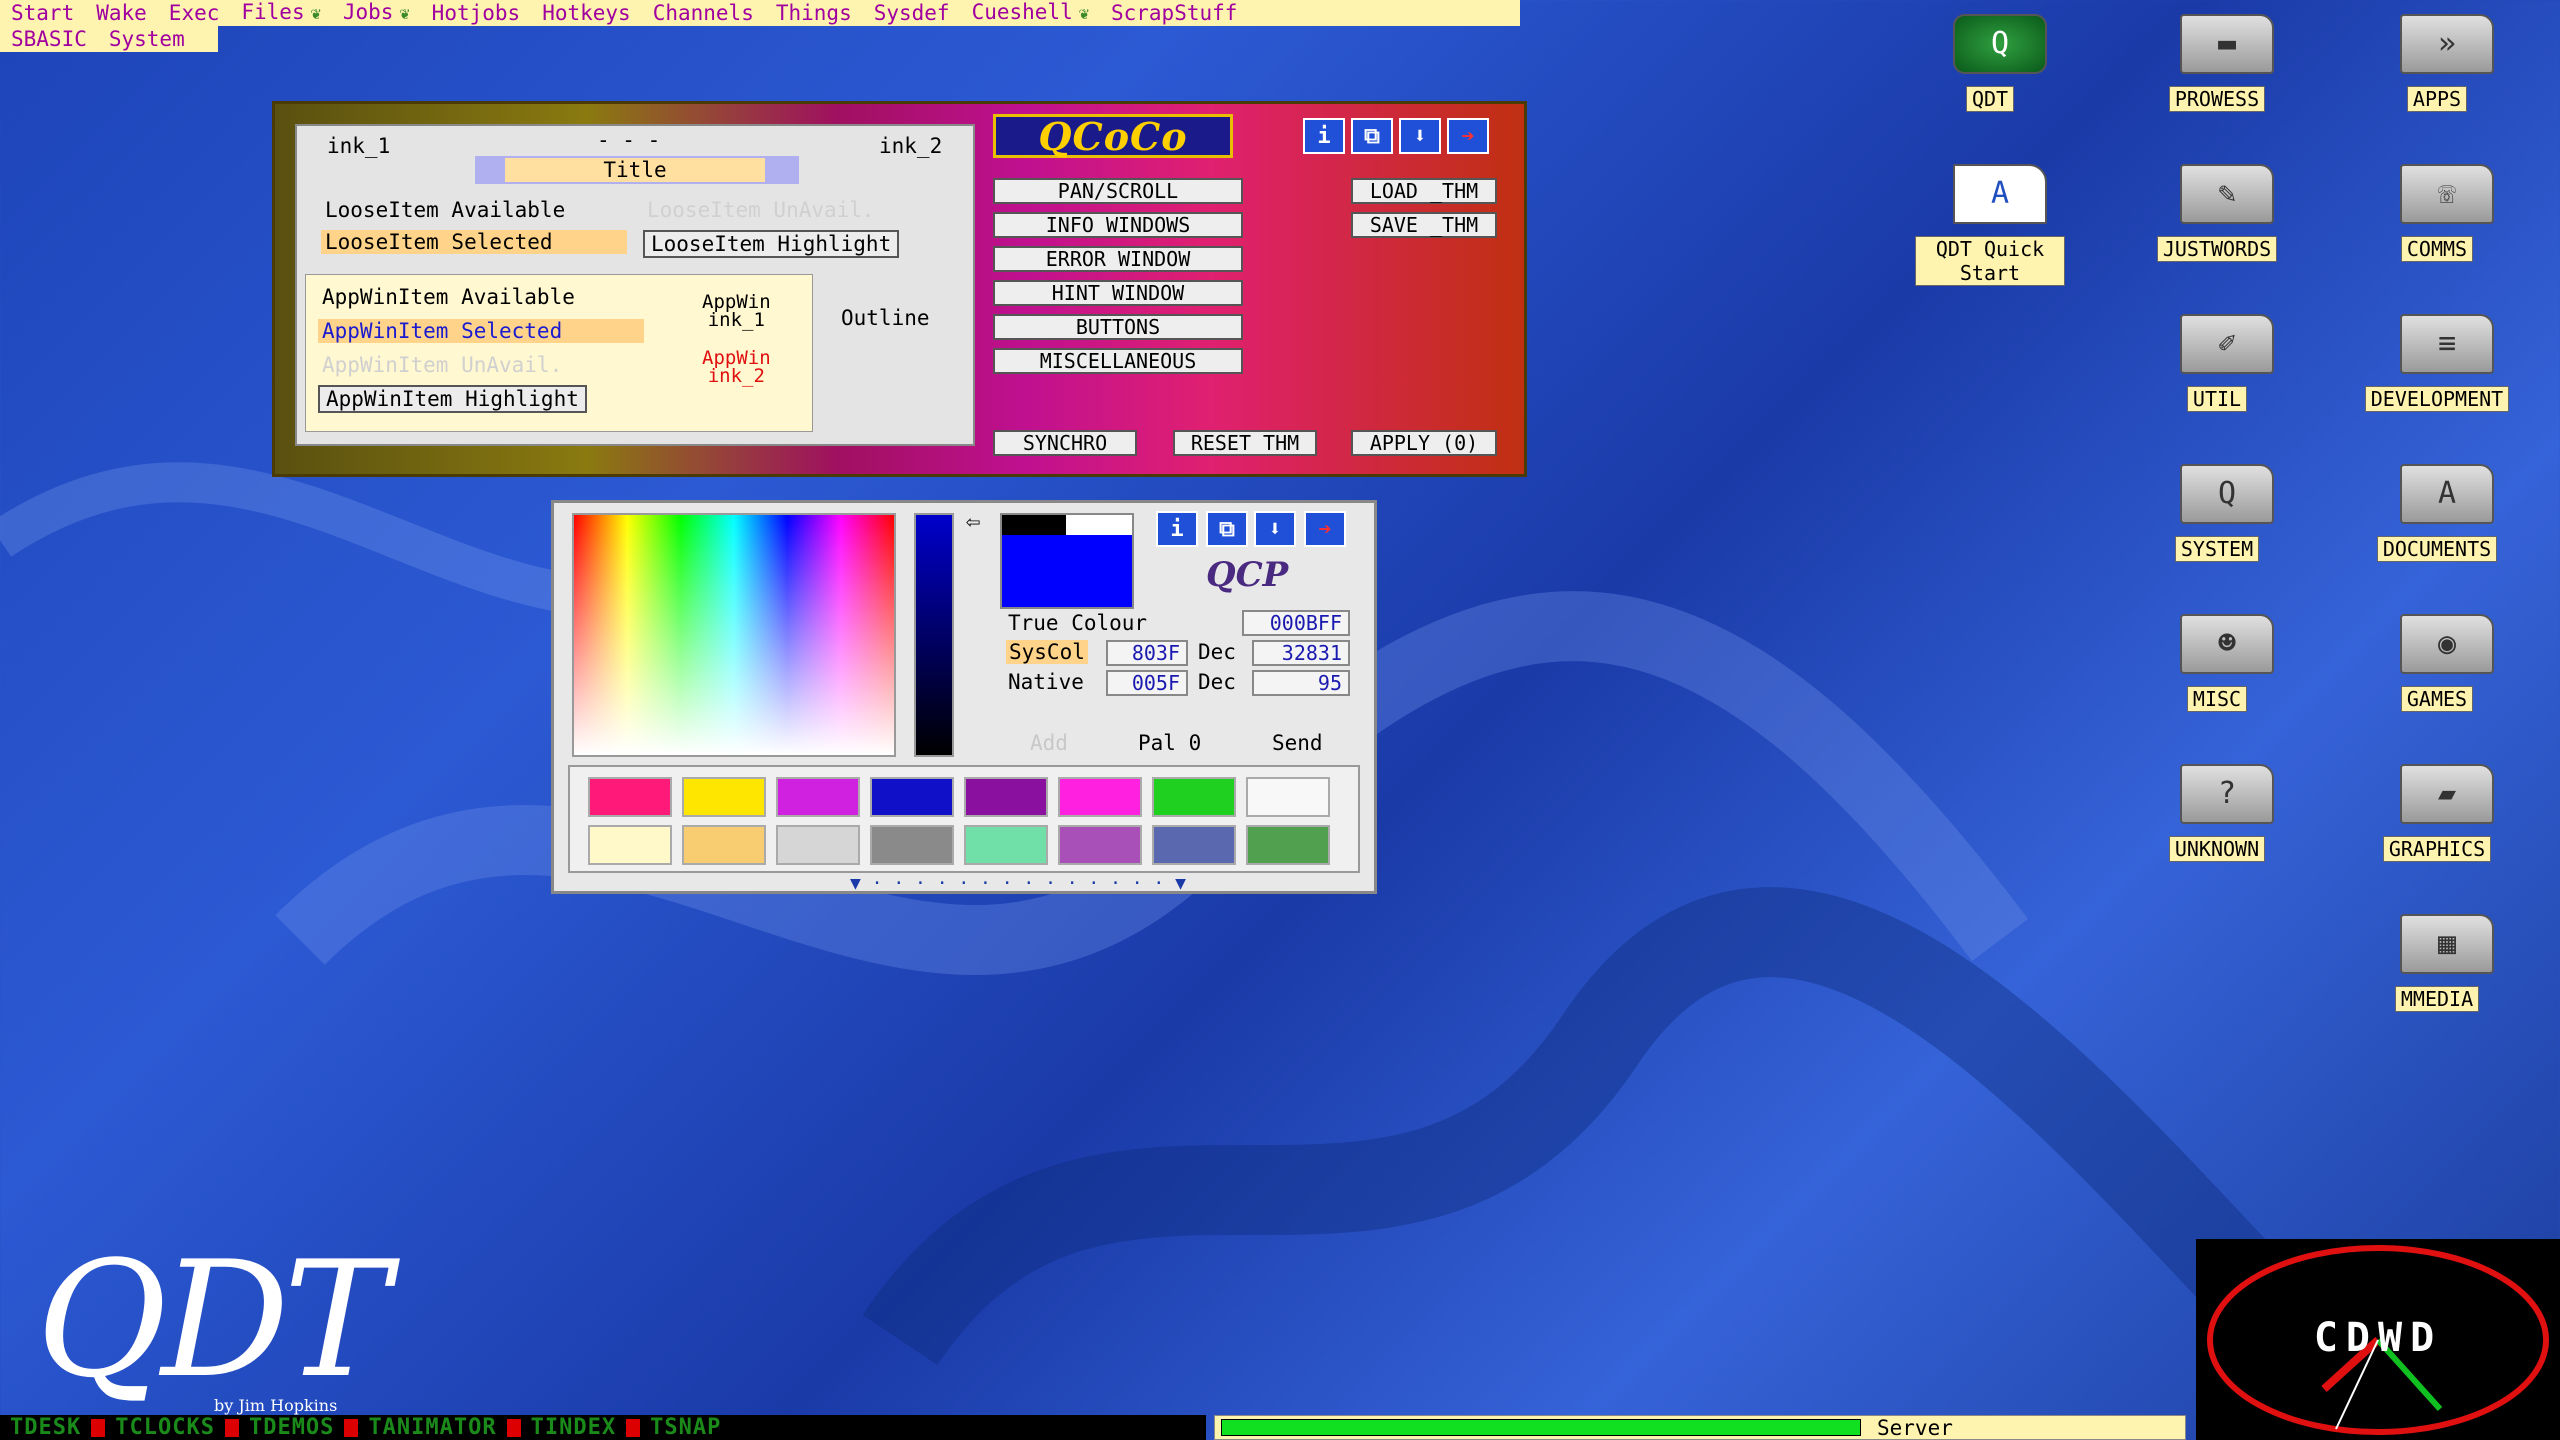 Image resolution: width=2560 pixels, height=1440 pixels. What do you see at coordinates (2217, 65) in the screenshot?
I see `desktop-icon-prowess: ▬ PROWESS` at bounding box center [2217, 65].